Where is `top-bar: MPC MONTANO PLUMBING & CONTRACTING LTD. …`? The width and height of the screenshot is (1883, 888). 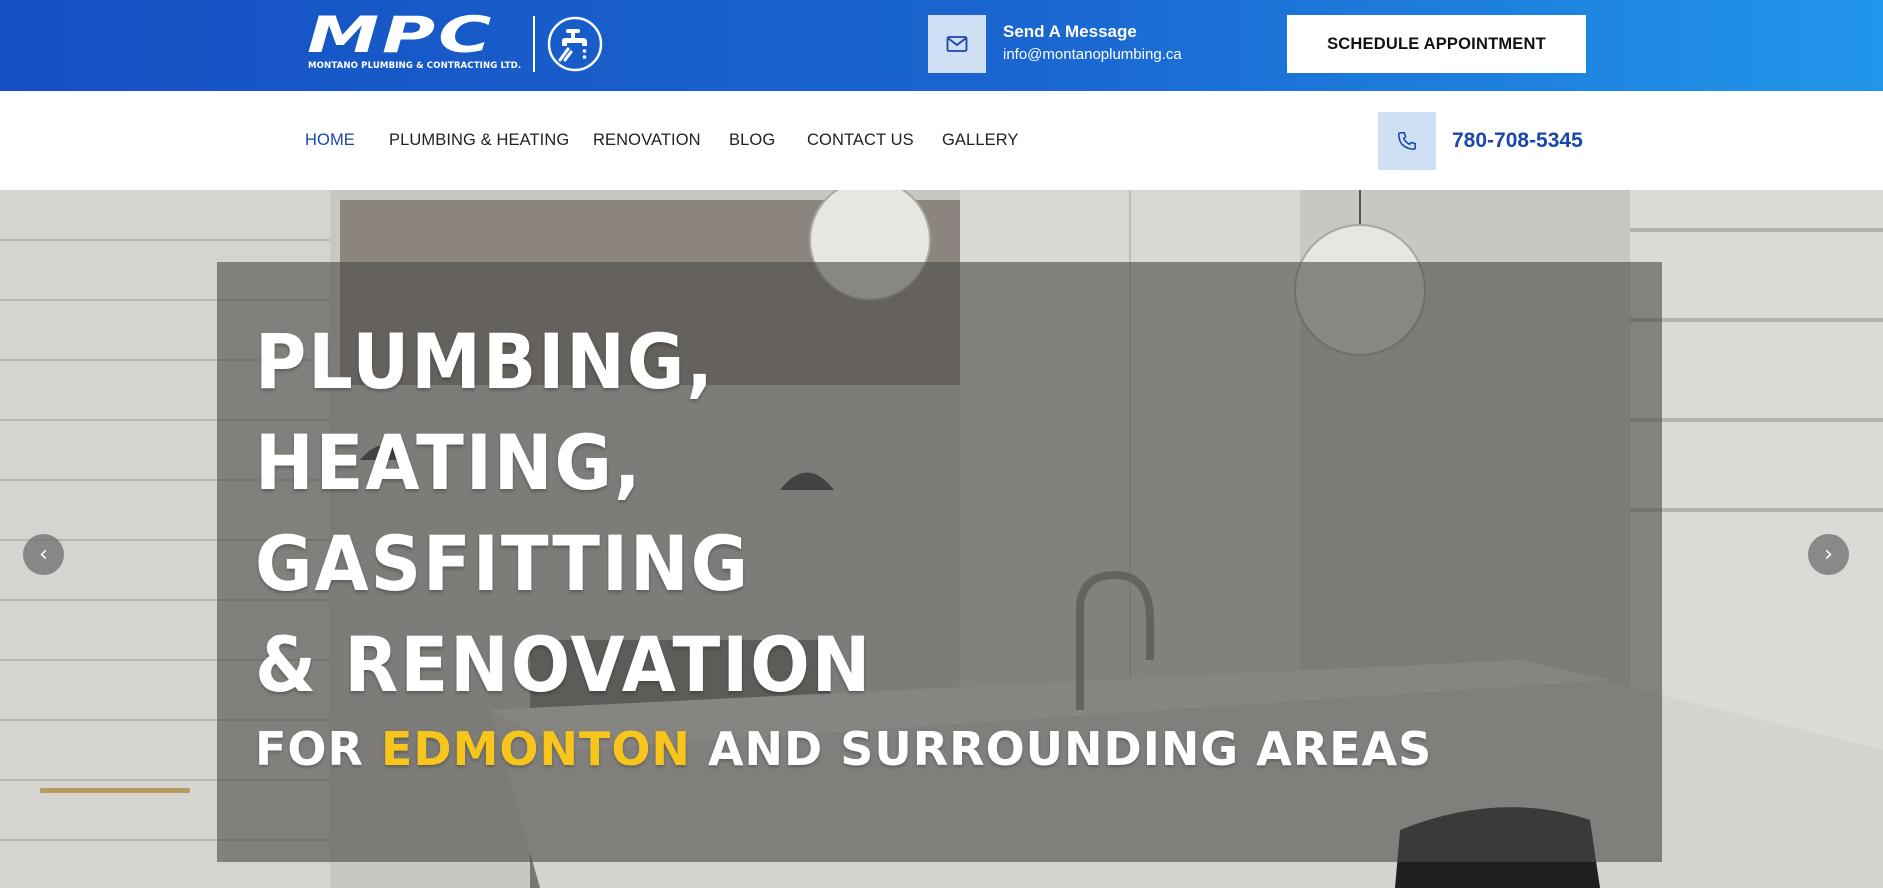 top-bar: MPC MONTANO PLUMBING & CONTRACTING LTD. … is located at coordinates (941, 45).